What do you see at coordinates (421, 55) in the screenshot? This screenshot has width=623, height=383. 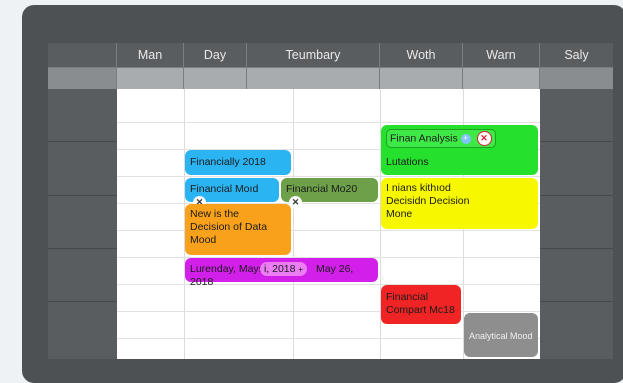 I see `header-col-woth: Woth` at bounding box center [421, 55].